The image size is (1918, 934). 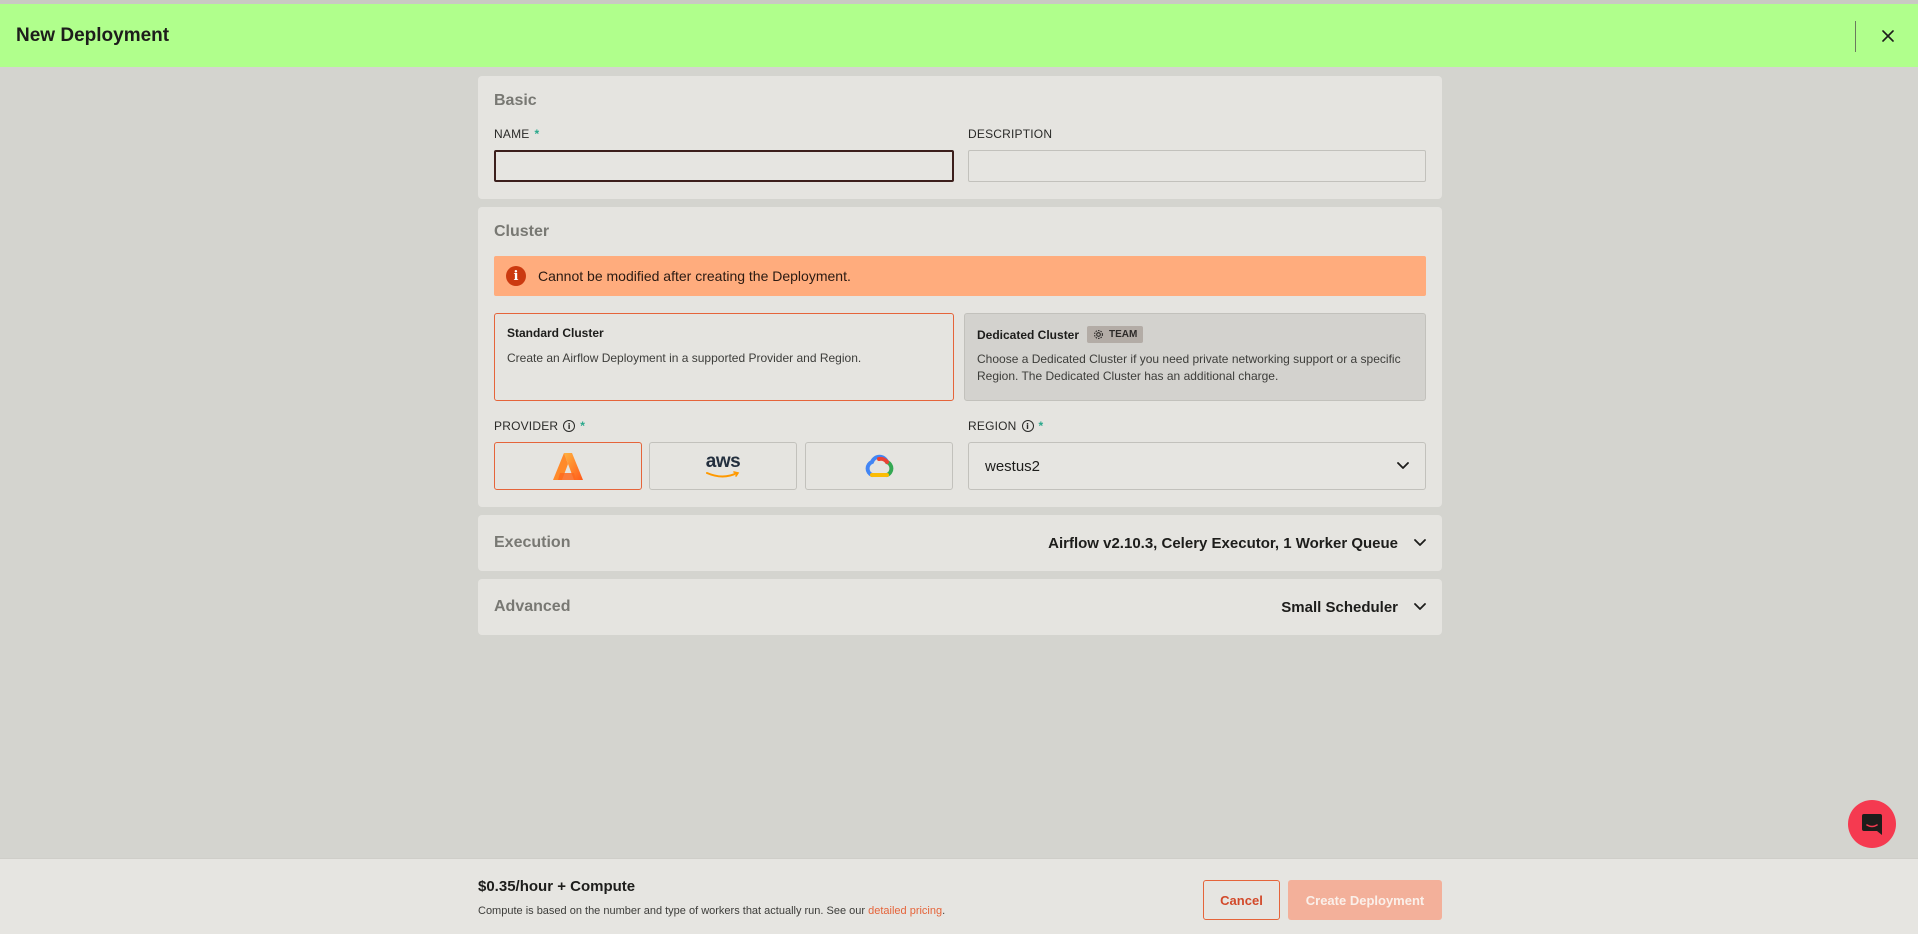 What do you see at coordinates (522, 231) in the screenshot?
I see `cluster-section-title: Cluster` at bounding box center [522, 231].